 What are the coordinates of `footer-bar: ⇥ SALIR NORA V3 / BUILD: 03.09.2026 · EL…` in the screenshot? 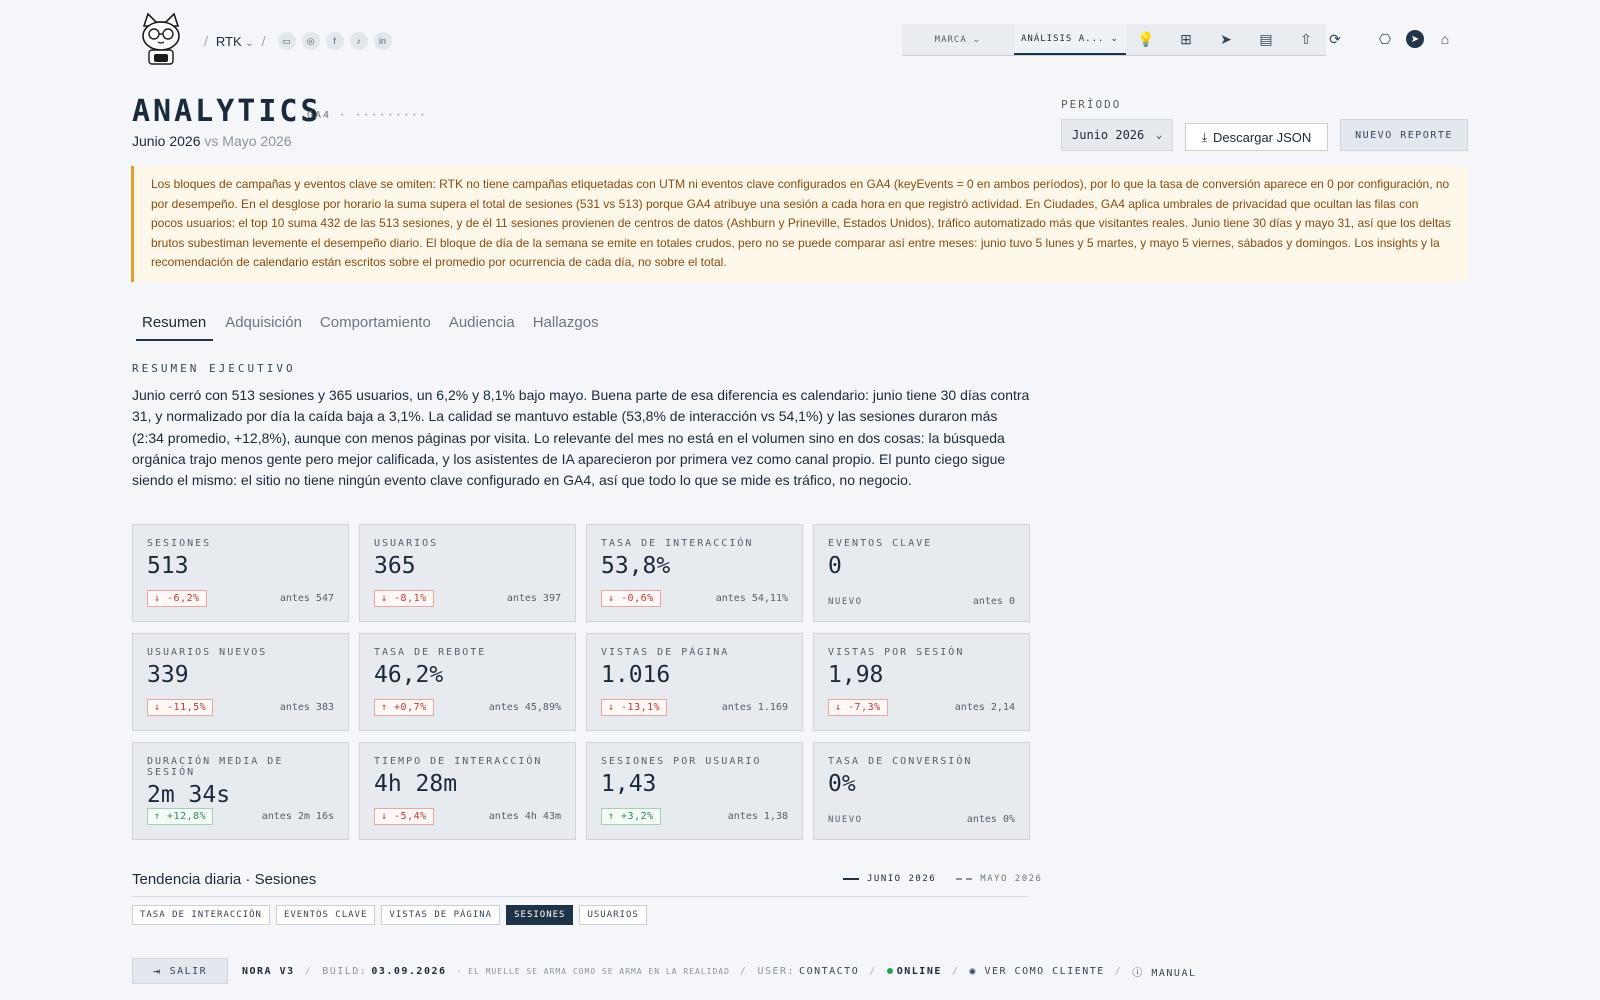 It's located at (664, 971).